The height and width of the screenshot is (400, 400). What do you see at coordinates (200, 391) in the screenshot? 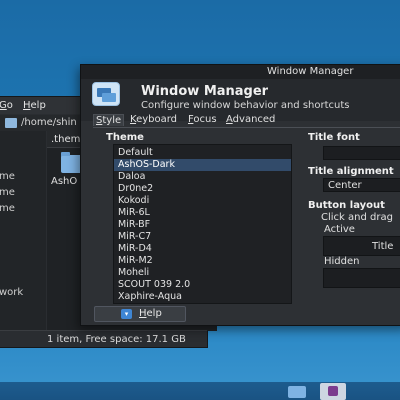
I see `taskbar` at bounding box center [200, 391].